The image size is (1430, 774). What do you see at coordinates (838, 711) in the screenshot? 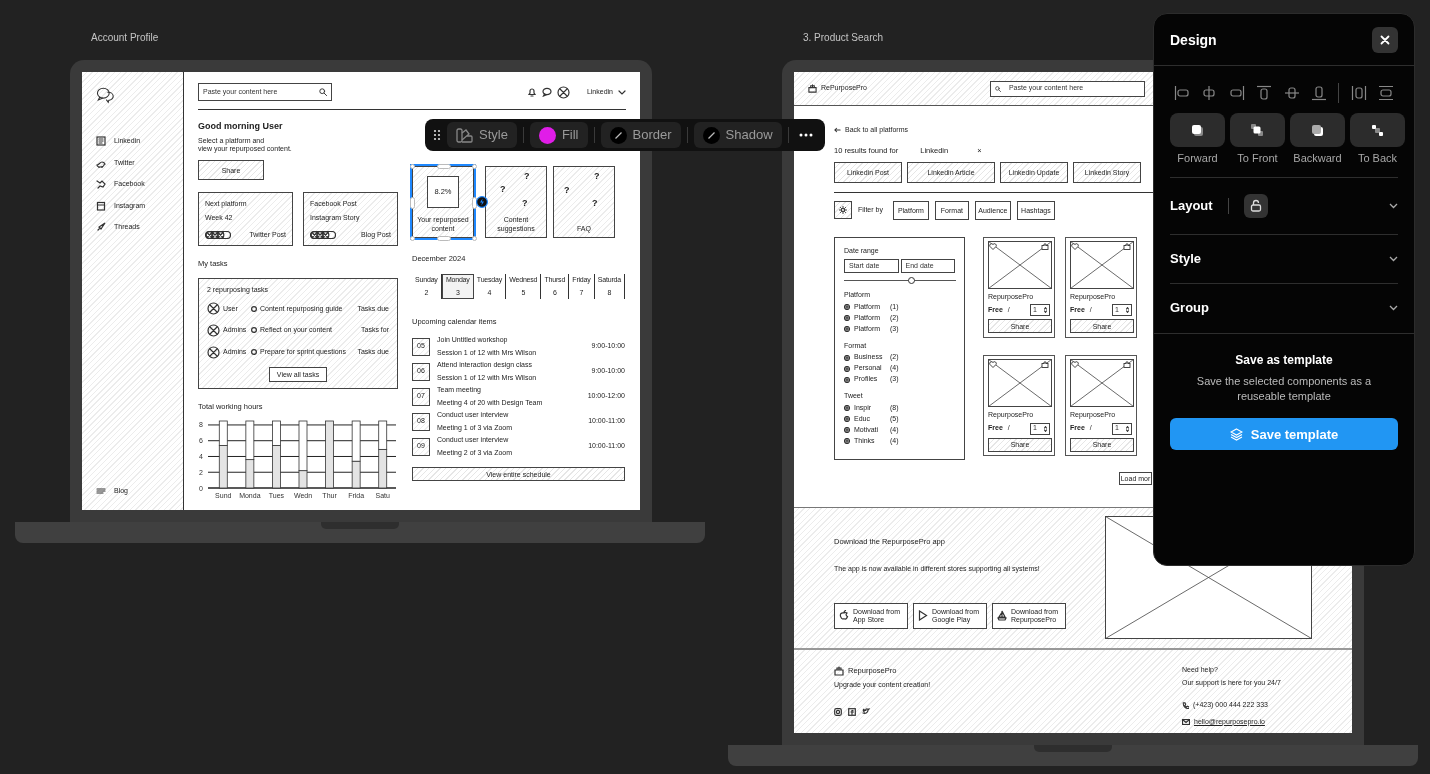
I see `camera-icon` at bounding box center [838, 711].